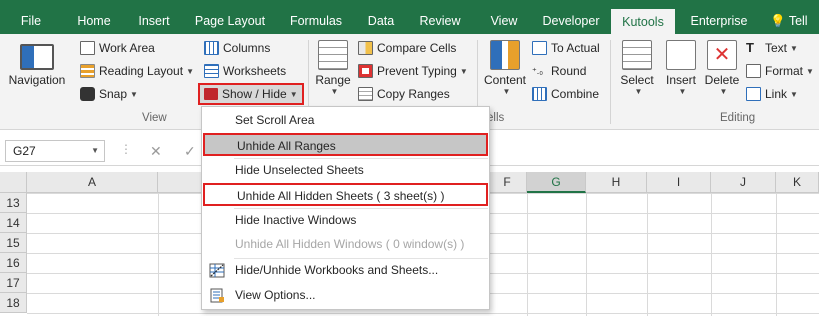  What do you see at coordinates (137, 71) in the screenshot?
I see `reading-layout-button: Reading Layout ▼` at bounding box center [137, 71].